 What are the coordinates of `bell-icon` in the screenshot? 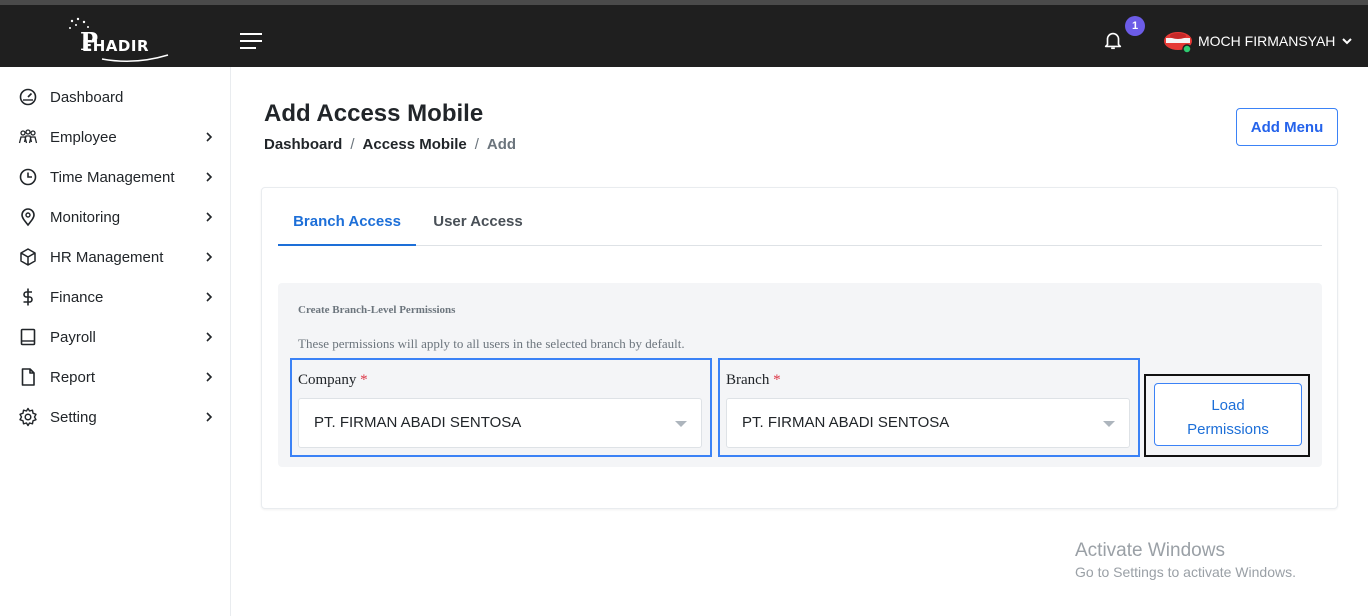 It's located at (1113, 40).